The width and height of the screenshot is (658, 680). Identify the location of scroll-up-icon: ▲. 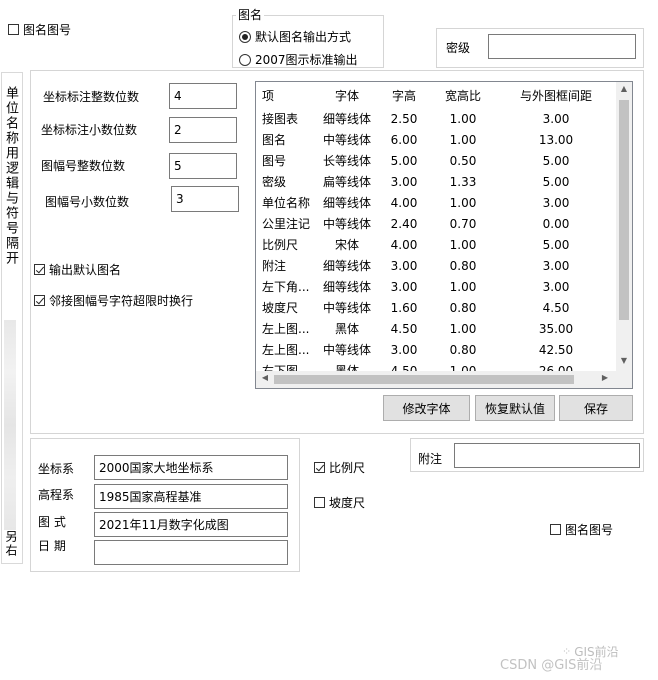
(624, 91).